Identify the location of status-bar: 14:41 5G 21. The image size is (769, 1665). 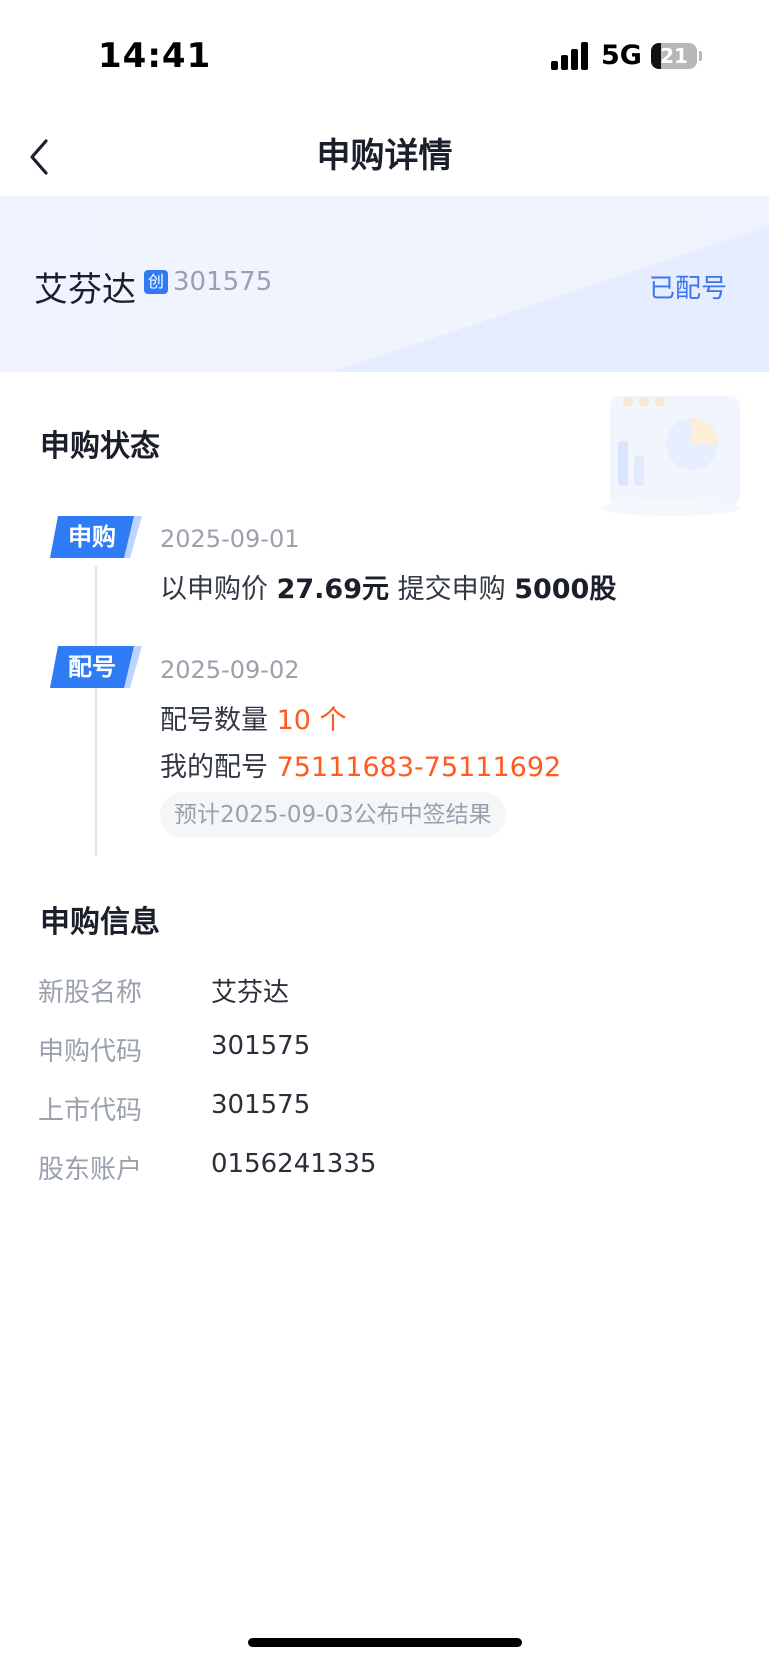
(384, 55).